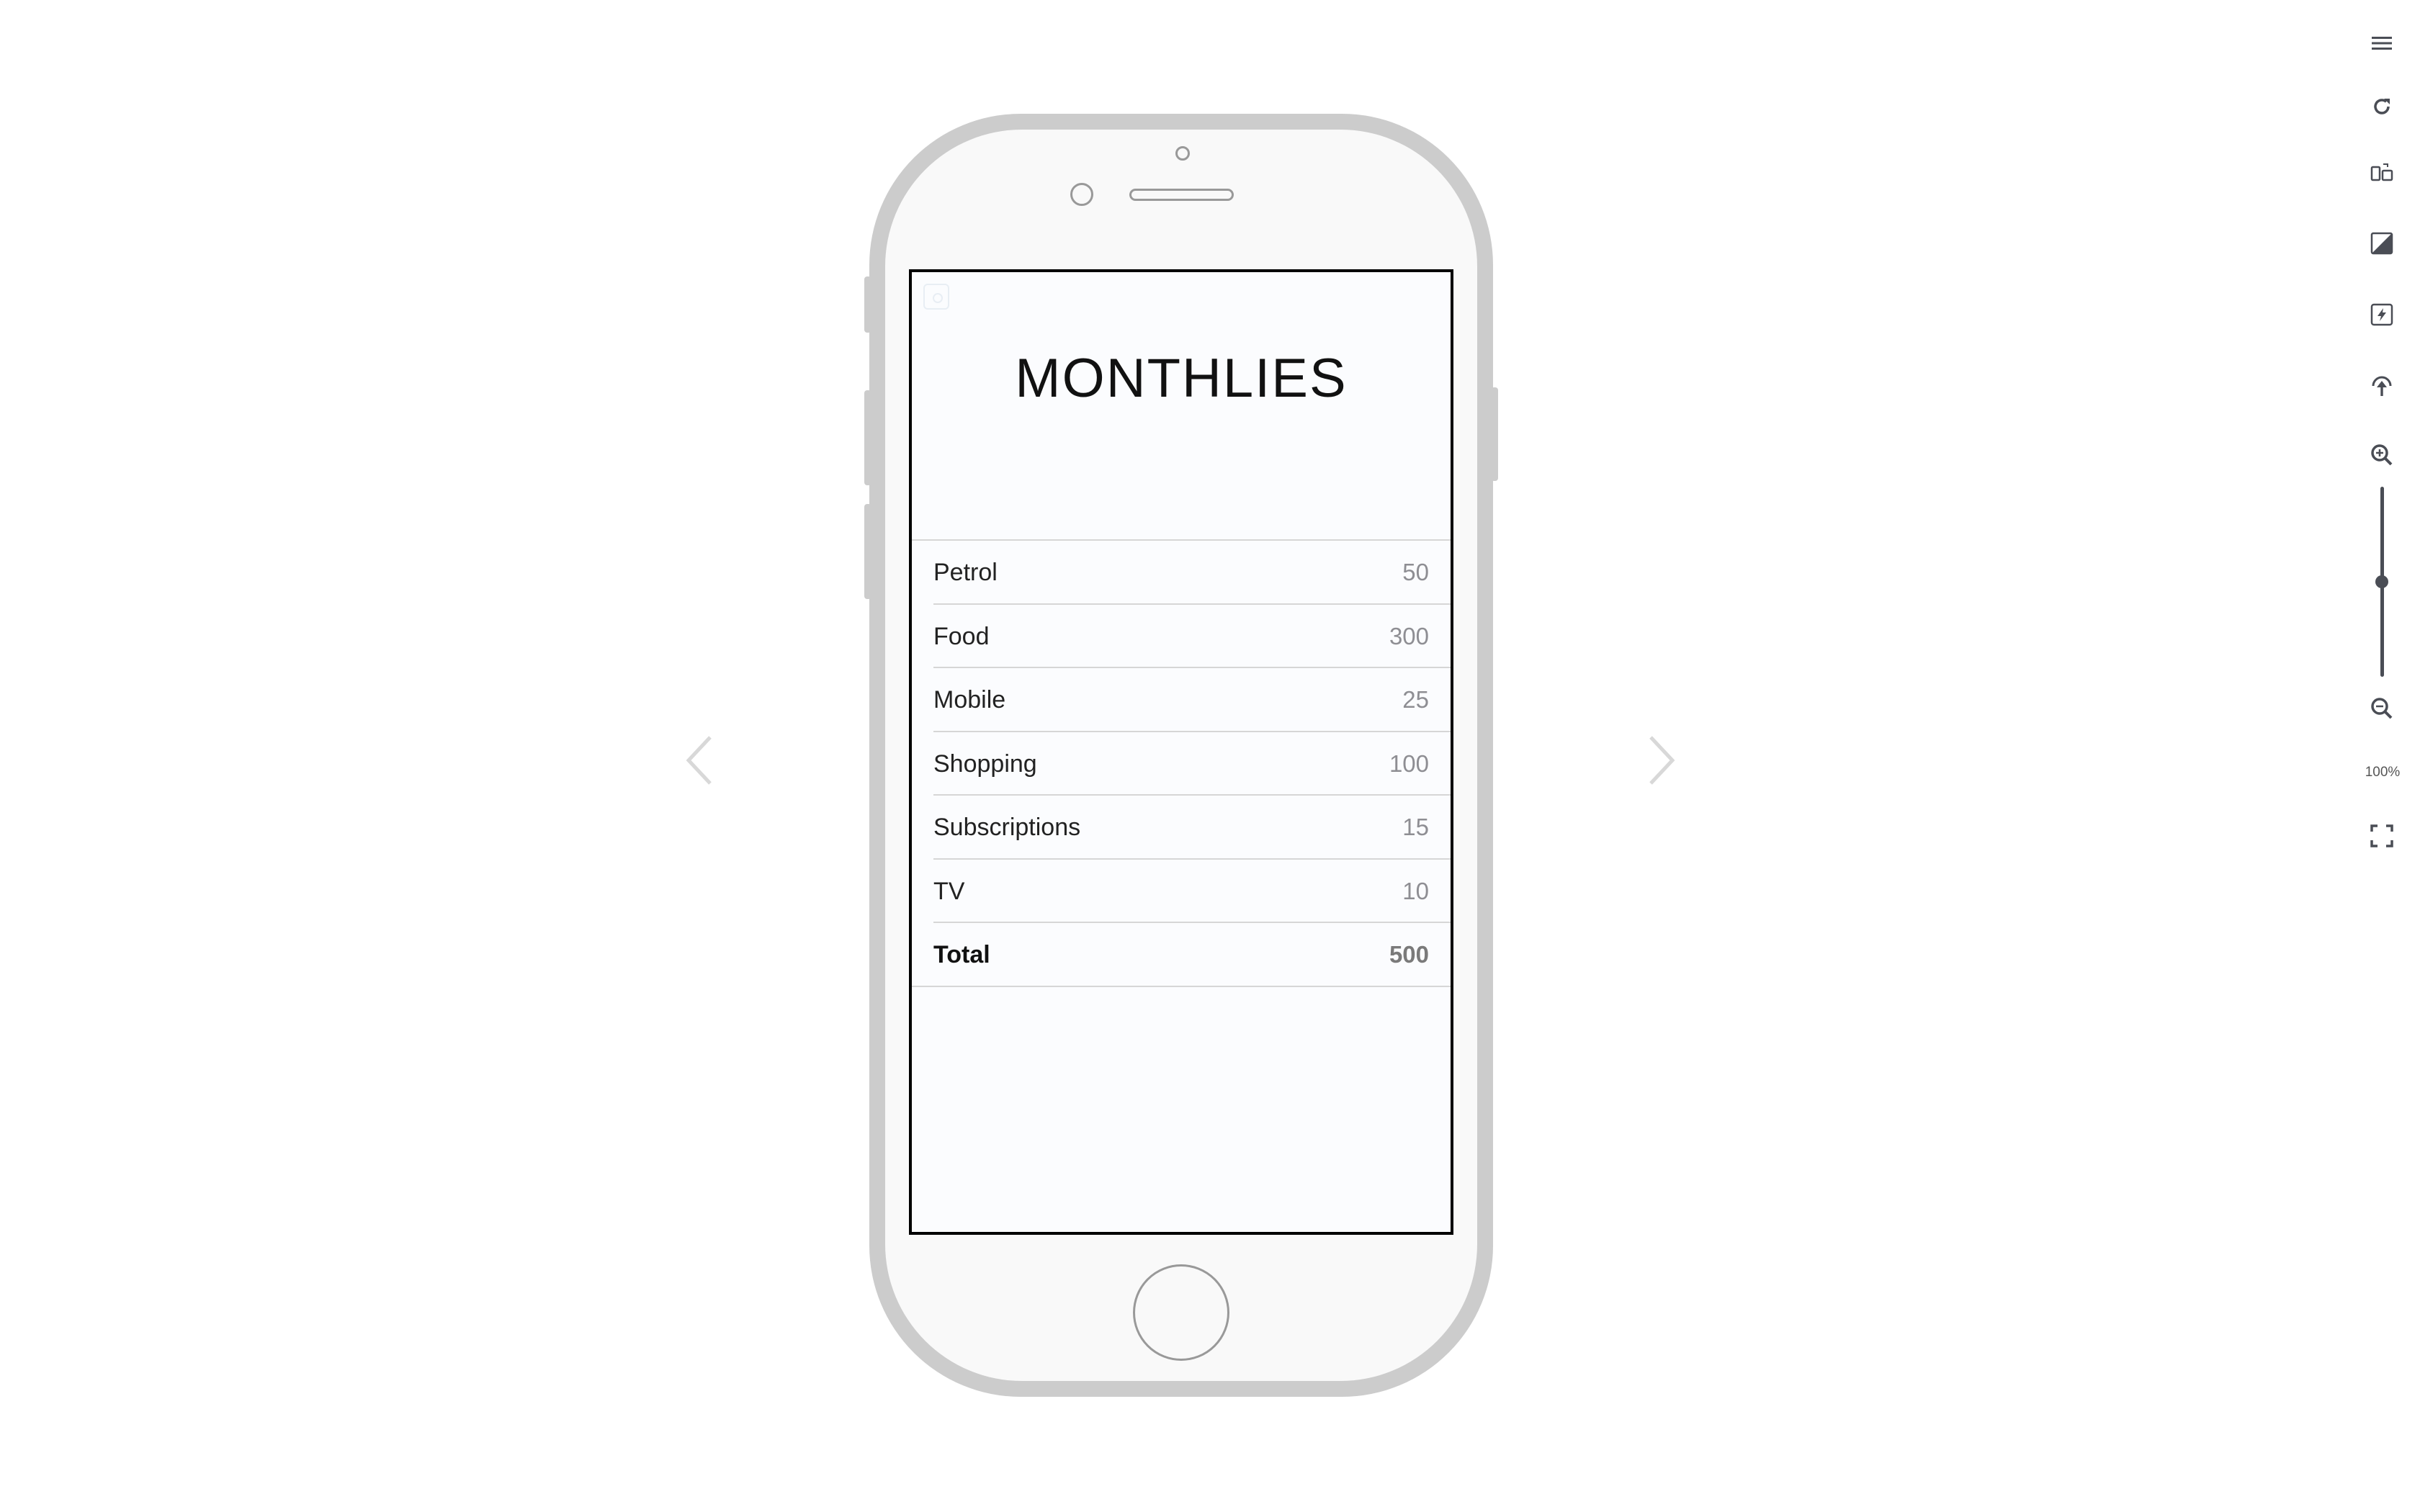 The width and height of the screenshot is (2420, 1512). What do you see at coordinates (936, 297) in the screenshot?
I see `inspector-icon` at bounding box center [936, 297].